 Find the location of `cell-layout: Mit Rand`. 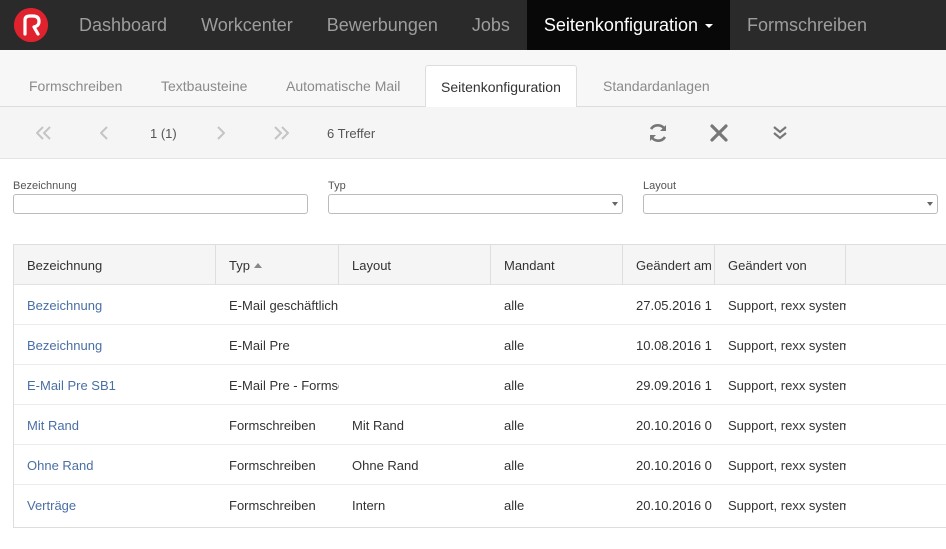

cell-layout: Mit Rand is located at coordinates (378, 425).